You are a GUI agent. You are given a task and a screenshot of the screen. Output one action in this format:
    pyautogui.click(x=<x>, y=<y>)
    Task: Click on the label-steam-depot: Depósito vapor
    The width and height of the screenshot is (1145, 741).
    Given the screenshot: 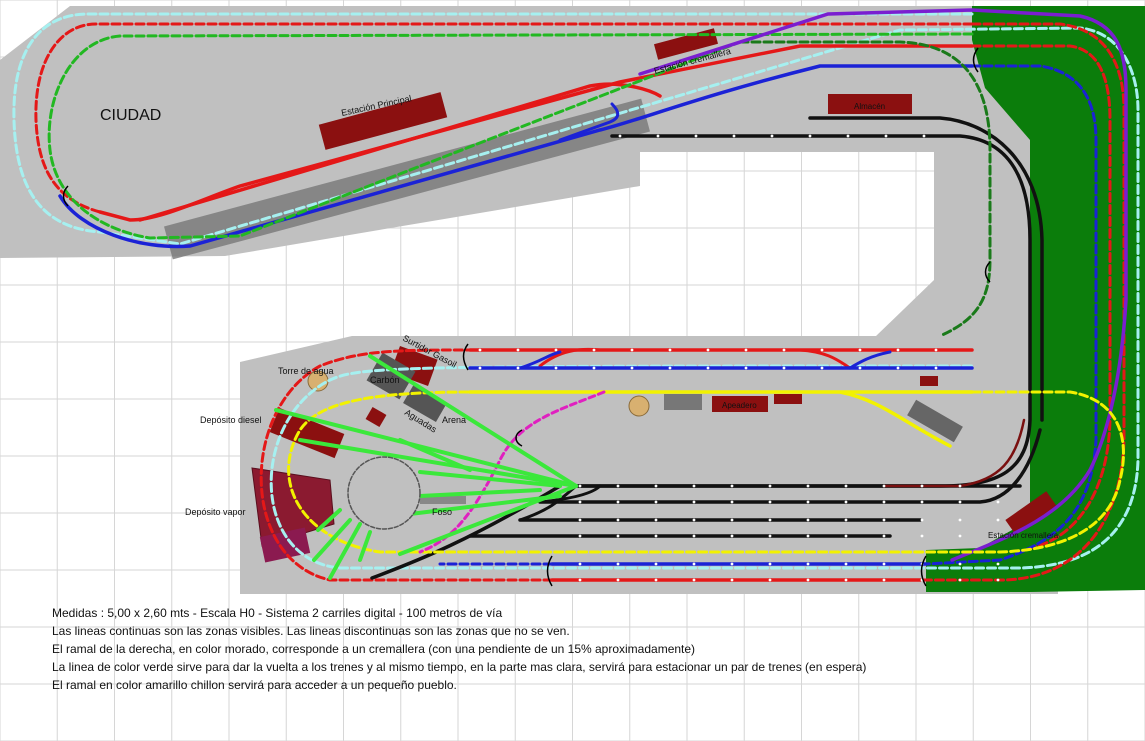 What is the action you would take?
    pyautogui.click(x=215, y=512)
    